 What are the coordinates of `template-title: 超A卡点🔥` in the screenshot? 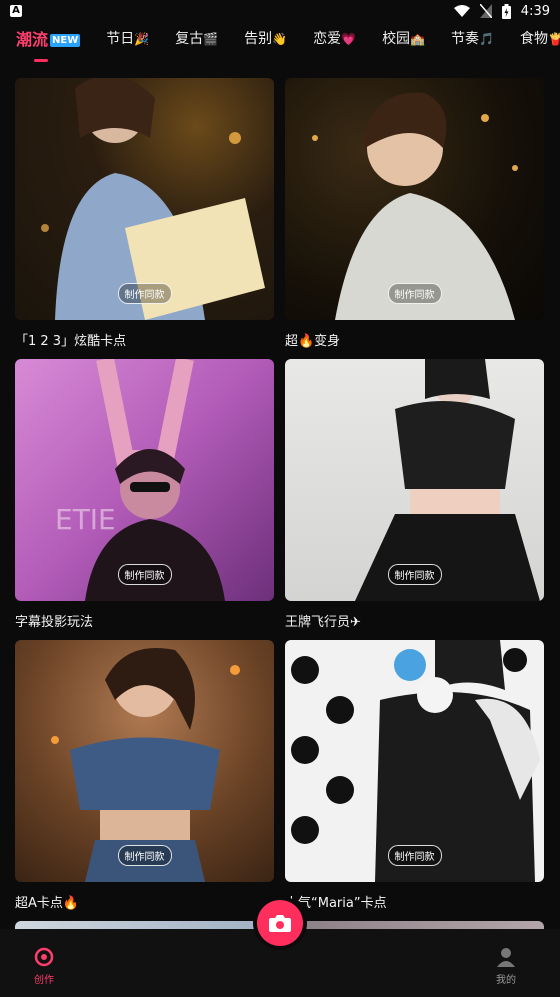 It's located at (47, 903).